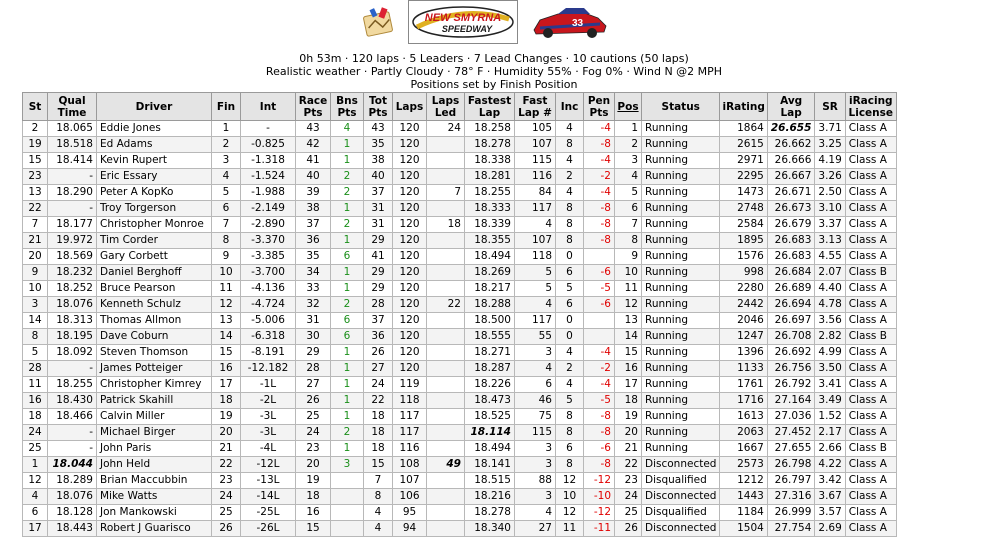 Image resolution: width=988 pixels, height=553 pixels. Describe the element at coordinates (347, 512) in the screenshot. I see `cell-bonus-pts` at that location.